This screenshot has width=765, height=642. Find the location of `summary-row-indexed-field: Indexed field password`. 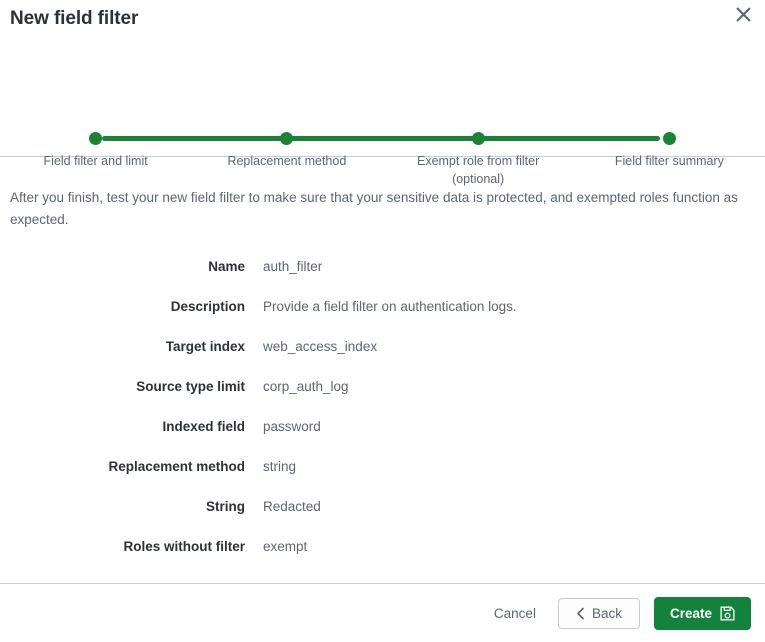

summary-row-indexed-field: Indexed field password is located at coordinates (382, 439).